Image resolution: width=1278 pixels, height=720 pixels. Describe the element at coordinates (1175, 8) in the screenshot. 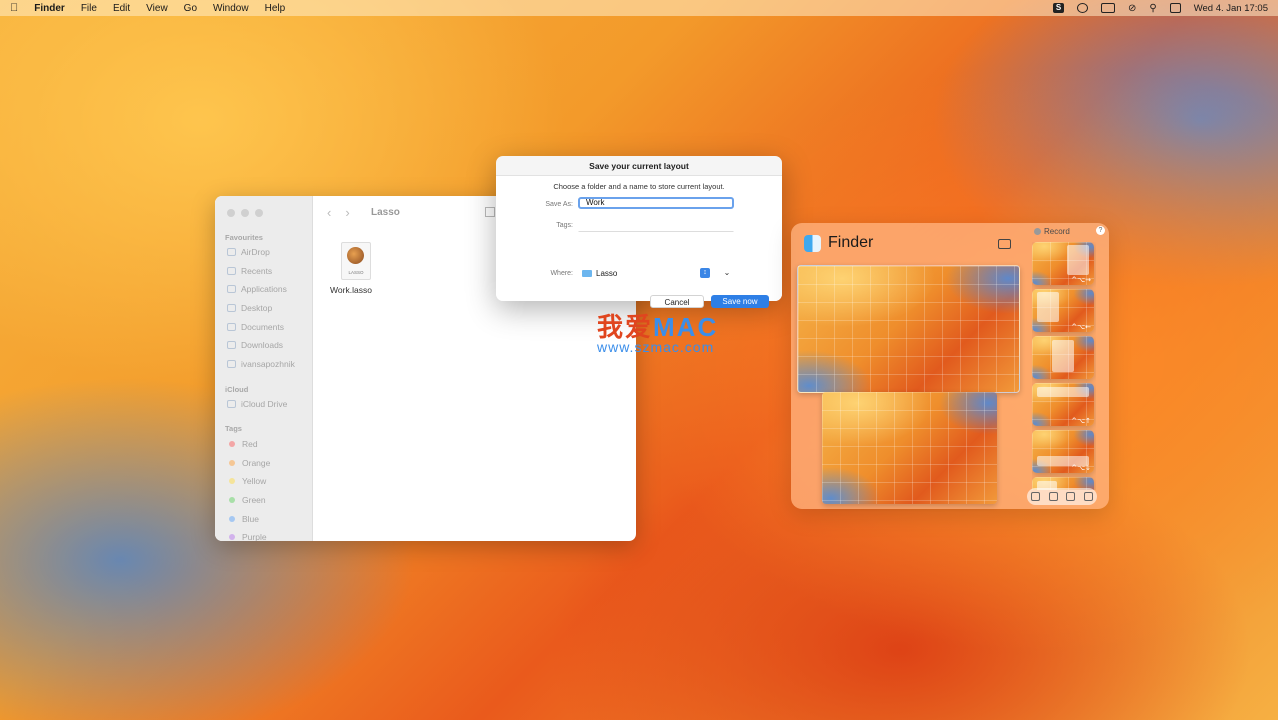

I see `control-center-icon` at that location.